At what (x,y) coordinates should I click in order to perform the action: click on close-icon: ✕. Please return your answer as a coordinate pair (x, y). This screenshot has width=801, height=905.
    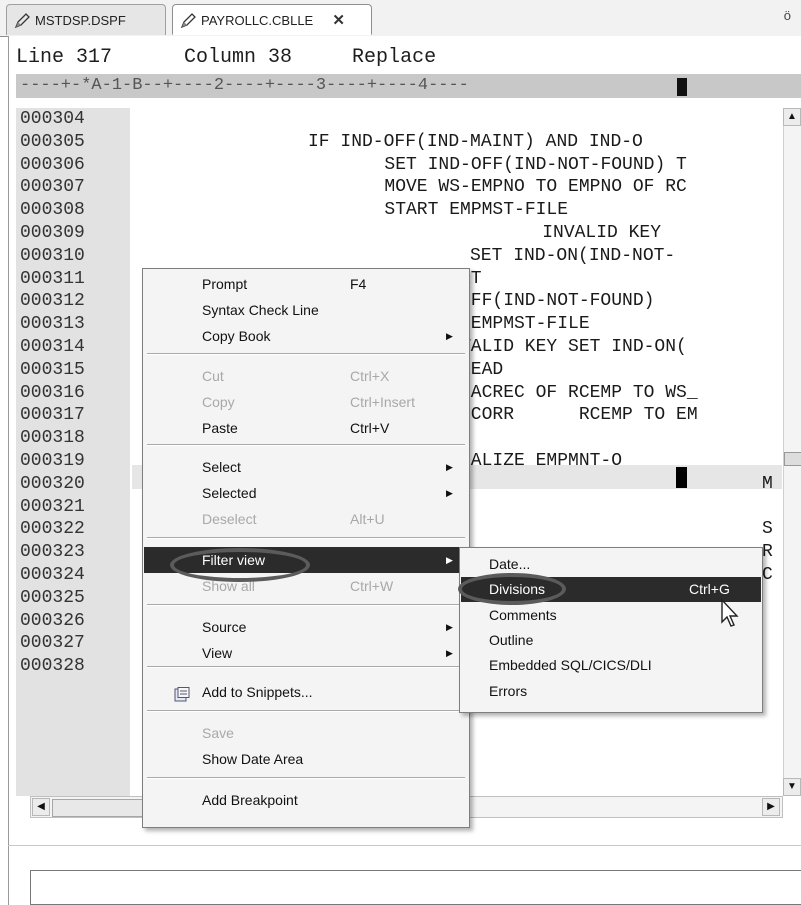
    Looking at the image, I should click on (338, 20).